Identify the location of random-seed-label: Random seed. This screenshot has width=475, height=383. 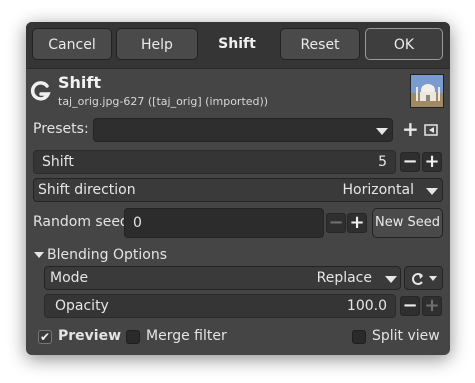
(81, 222).